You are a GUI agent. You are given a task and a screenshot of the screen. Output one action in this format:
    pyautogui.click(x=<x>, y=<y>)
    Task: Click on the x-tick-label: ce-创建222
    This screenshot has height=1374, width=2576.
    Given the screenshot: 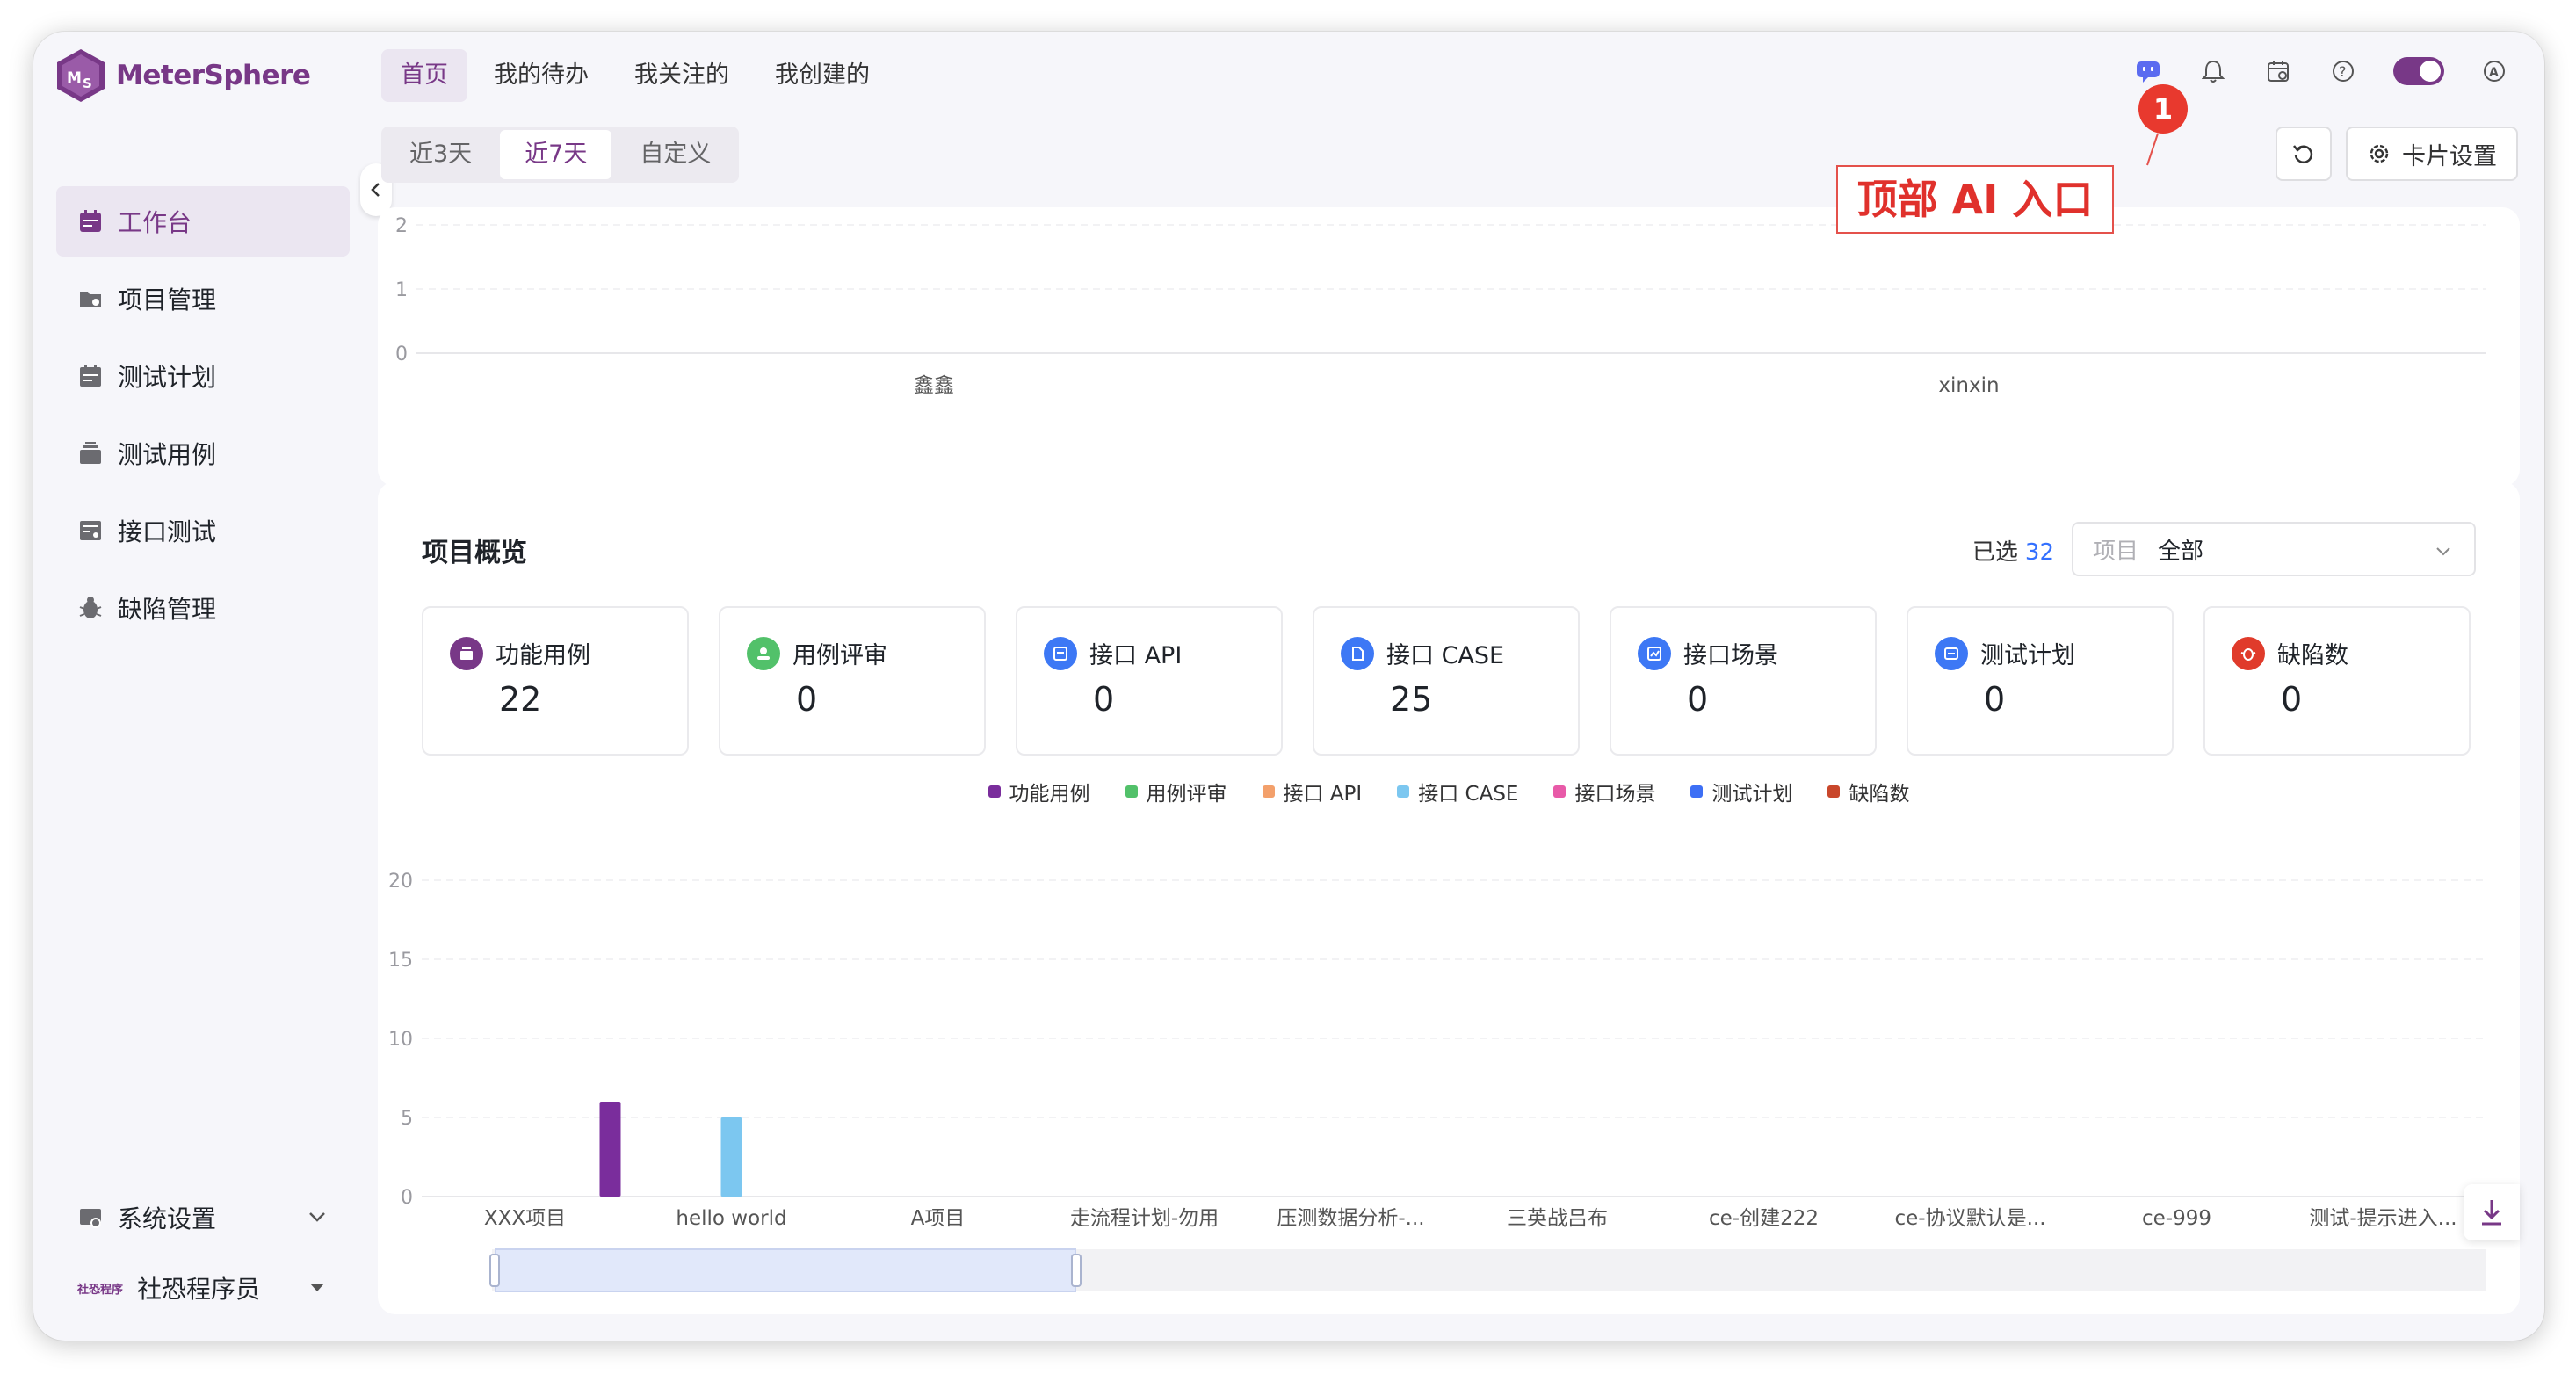 What is the action you would take?
    pyautogui.click(x=1764, y=1218)
    